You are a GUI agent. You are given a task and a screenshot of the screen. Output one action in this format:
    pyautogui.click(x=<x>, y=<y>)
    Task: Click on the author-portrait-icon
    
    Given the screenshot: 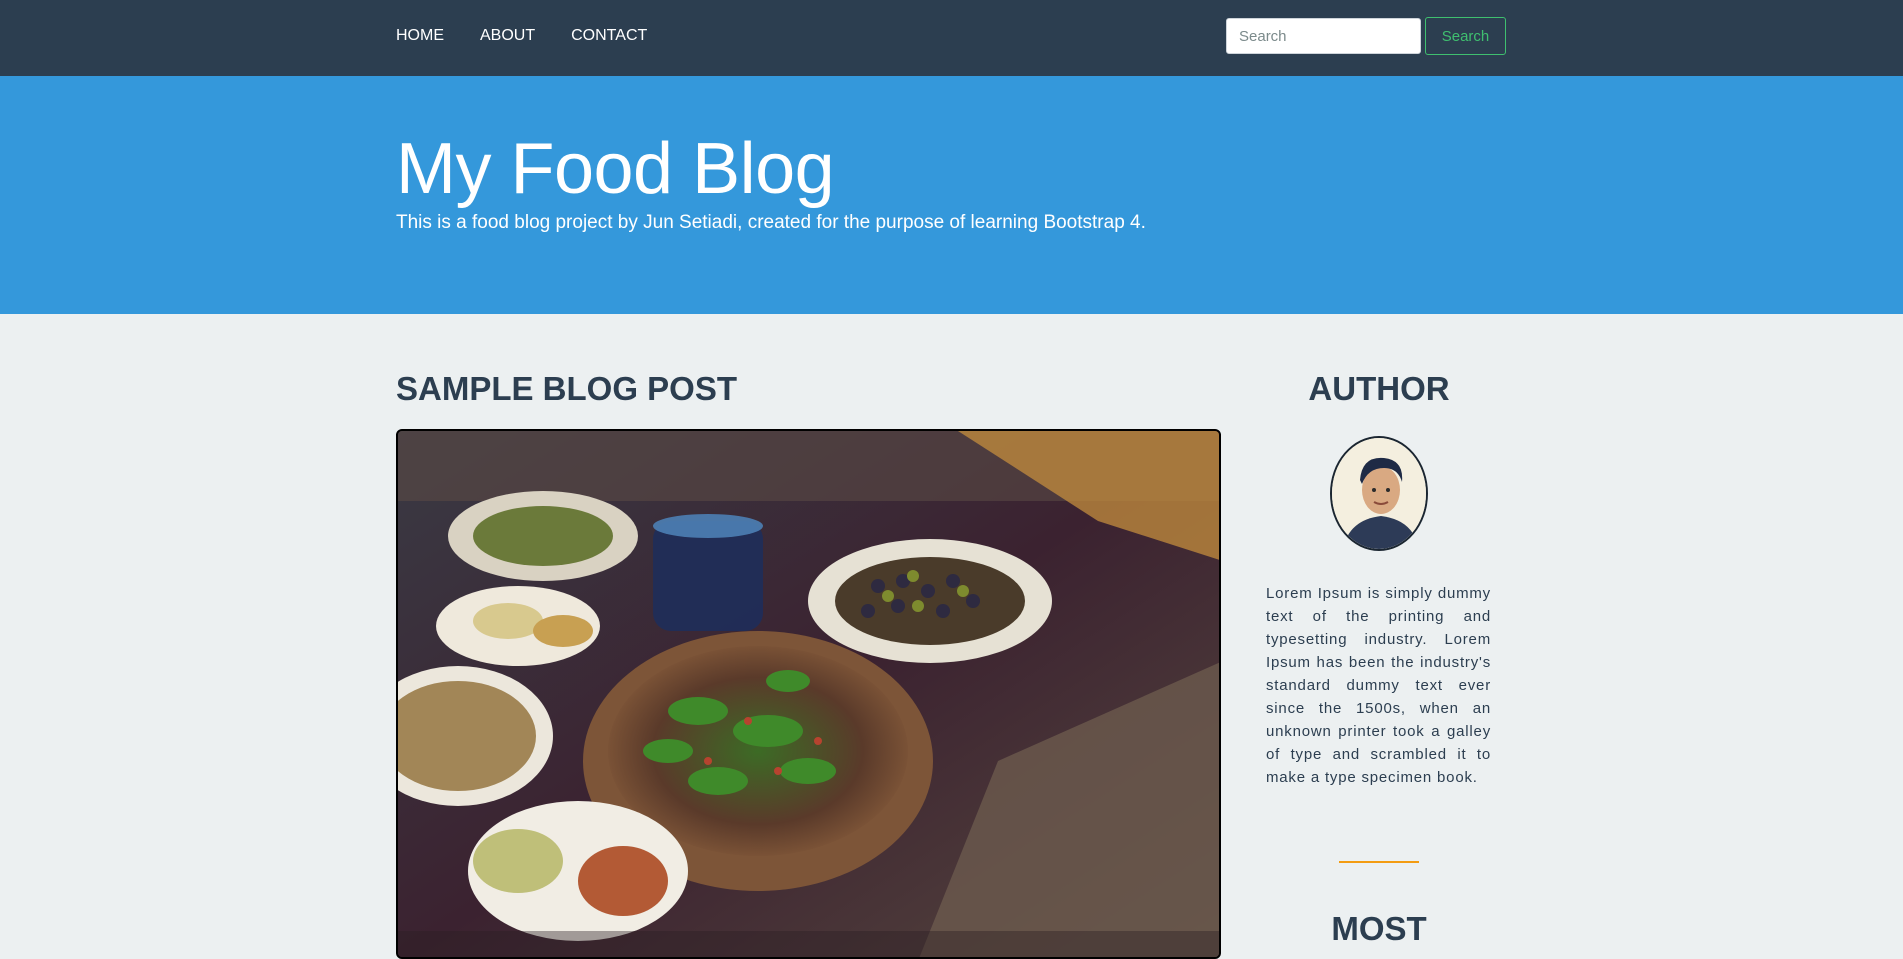 What is the action you would take?
    pyautogui.click(x=1379, y=493)
    